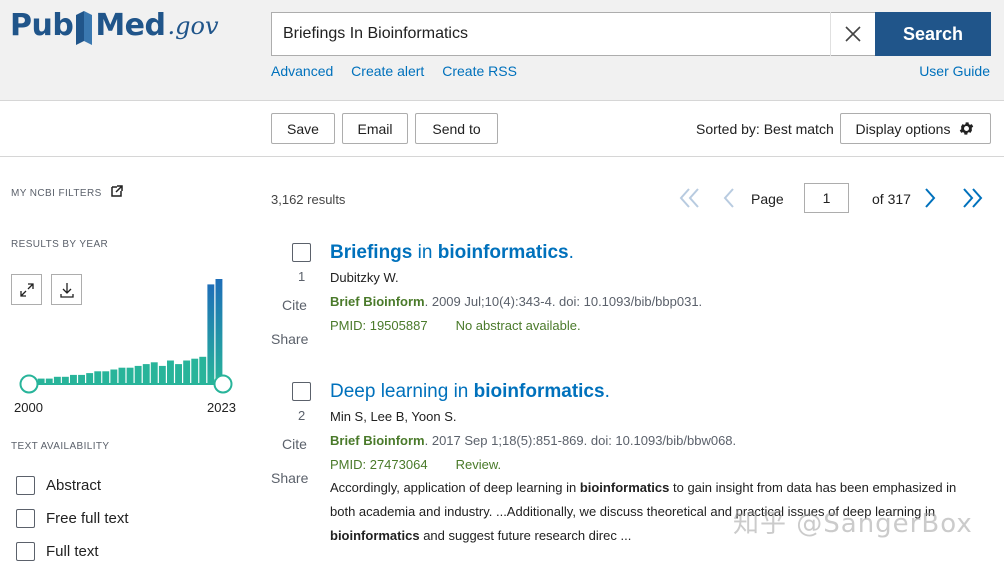  I want to click on total-pages: of 317, so click(891, 199).